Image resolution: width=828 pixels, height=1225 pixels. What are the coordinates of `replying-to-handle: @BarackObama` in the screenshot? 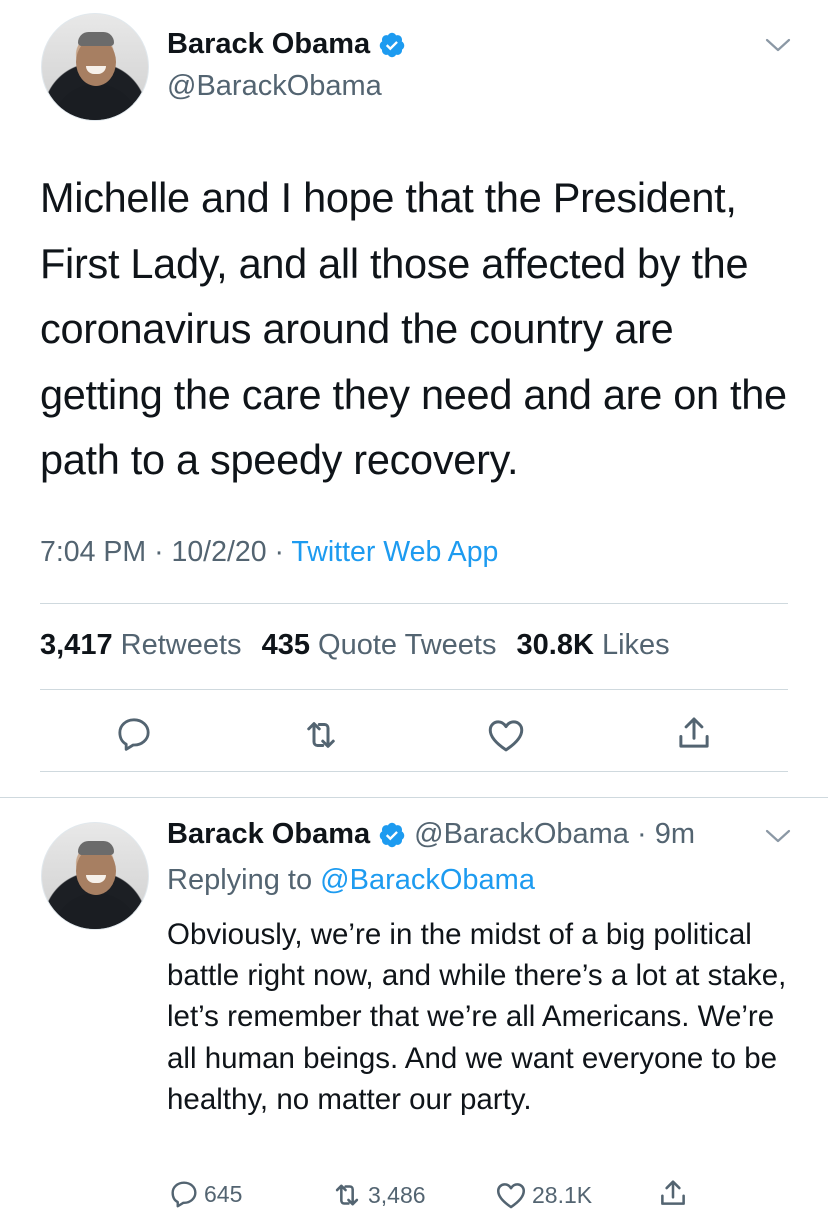 It's located at (427, 880).